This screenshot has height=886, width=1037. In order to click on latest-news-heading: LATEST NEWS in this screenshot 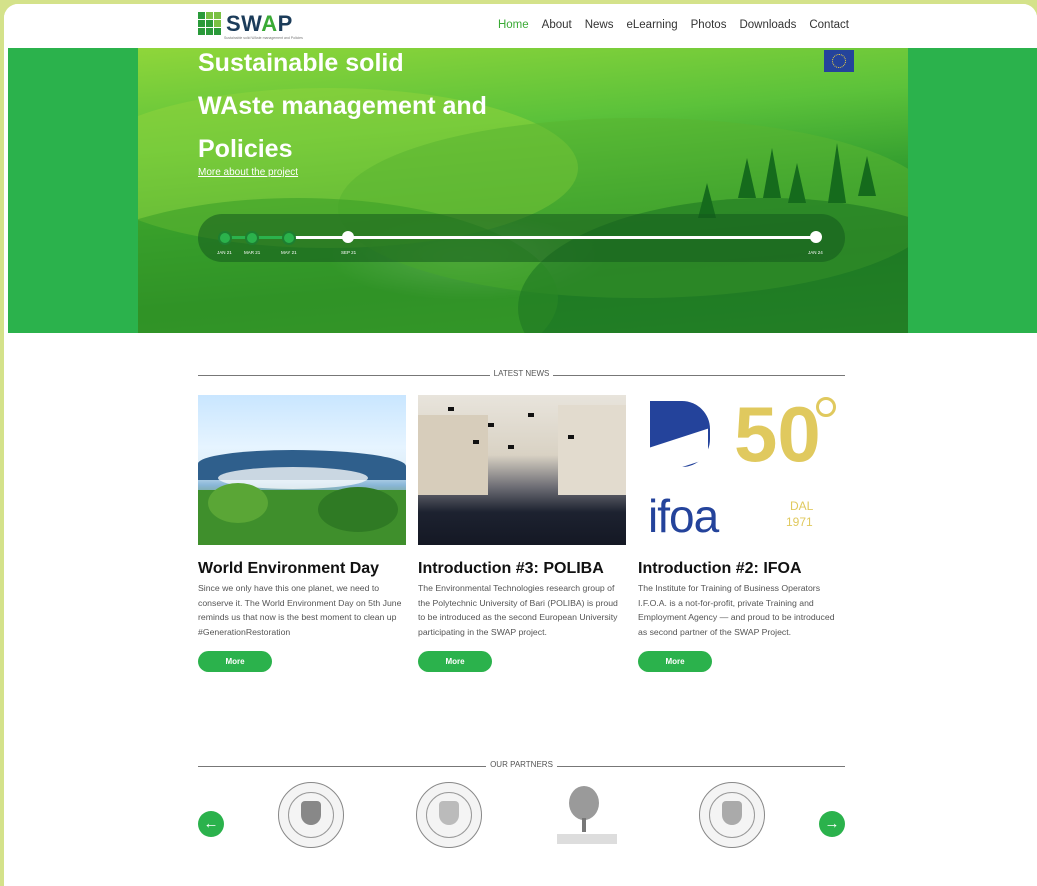, I will do `click(521, 375)`.